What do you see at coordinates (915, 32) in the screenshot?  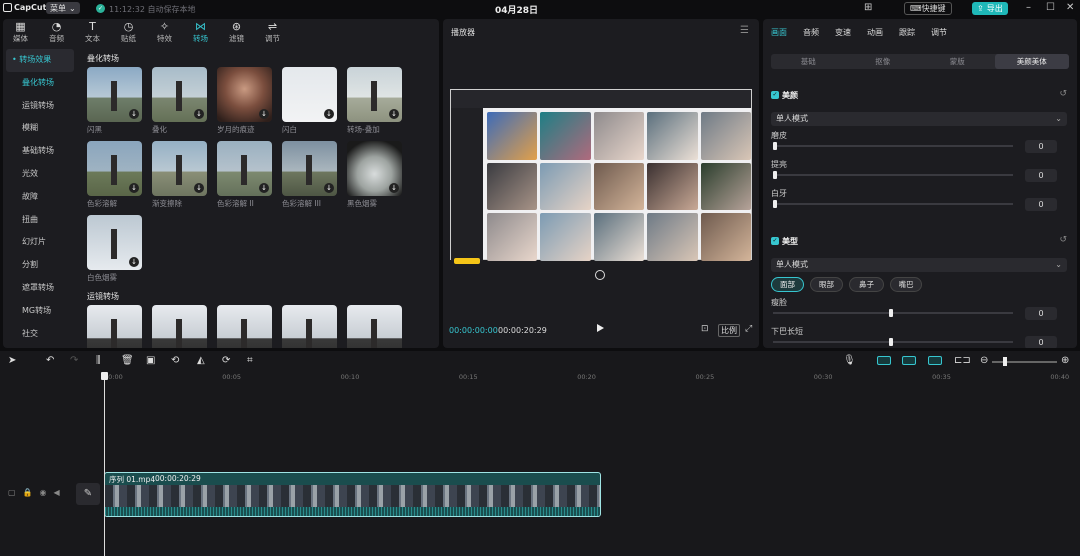 I see `prop-tab: 跟踪` at bounding box center [915, 32].